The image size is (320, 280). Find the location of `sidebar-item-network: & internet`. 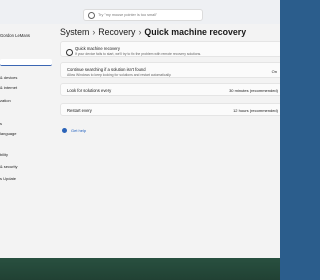

sidebar-item-network: & internet is located at coordinates (8, 87).